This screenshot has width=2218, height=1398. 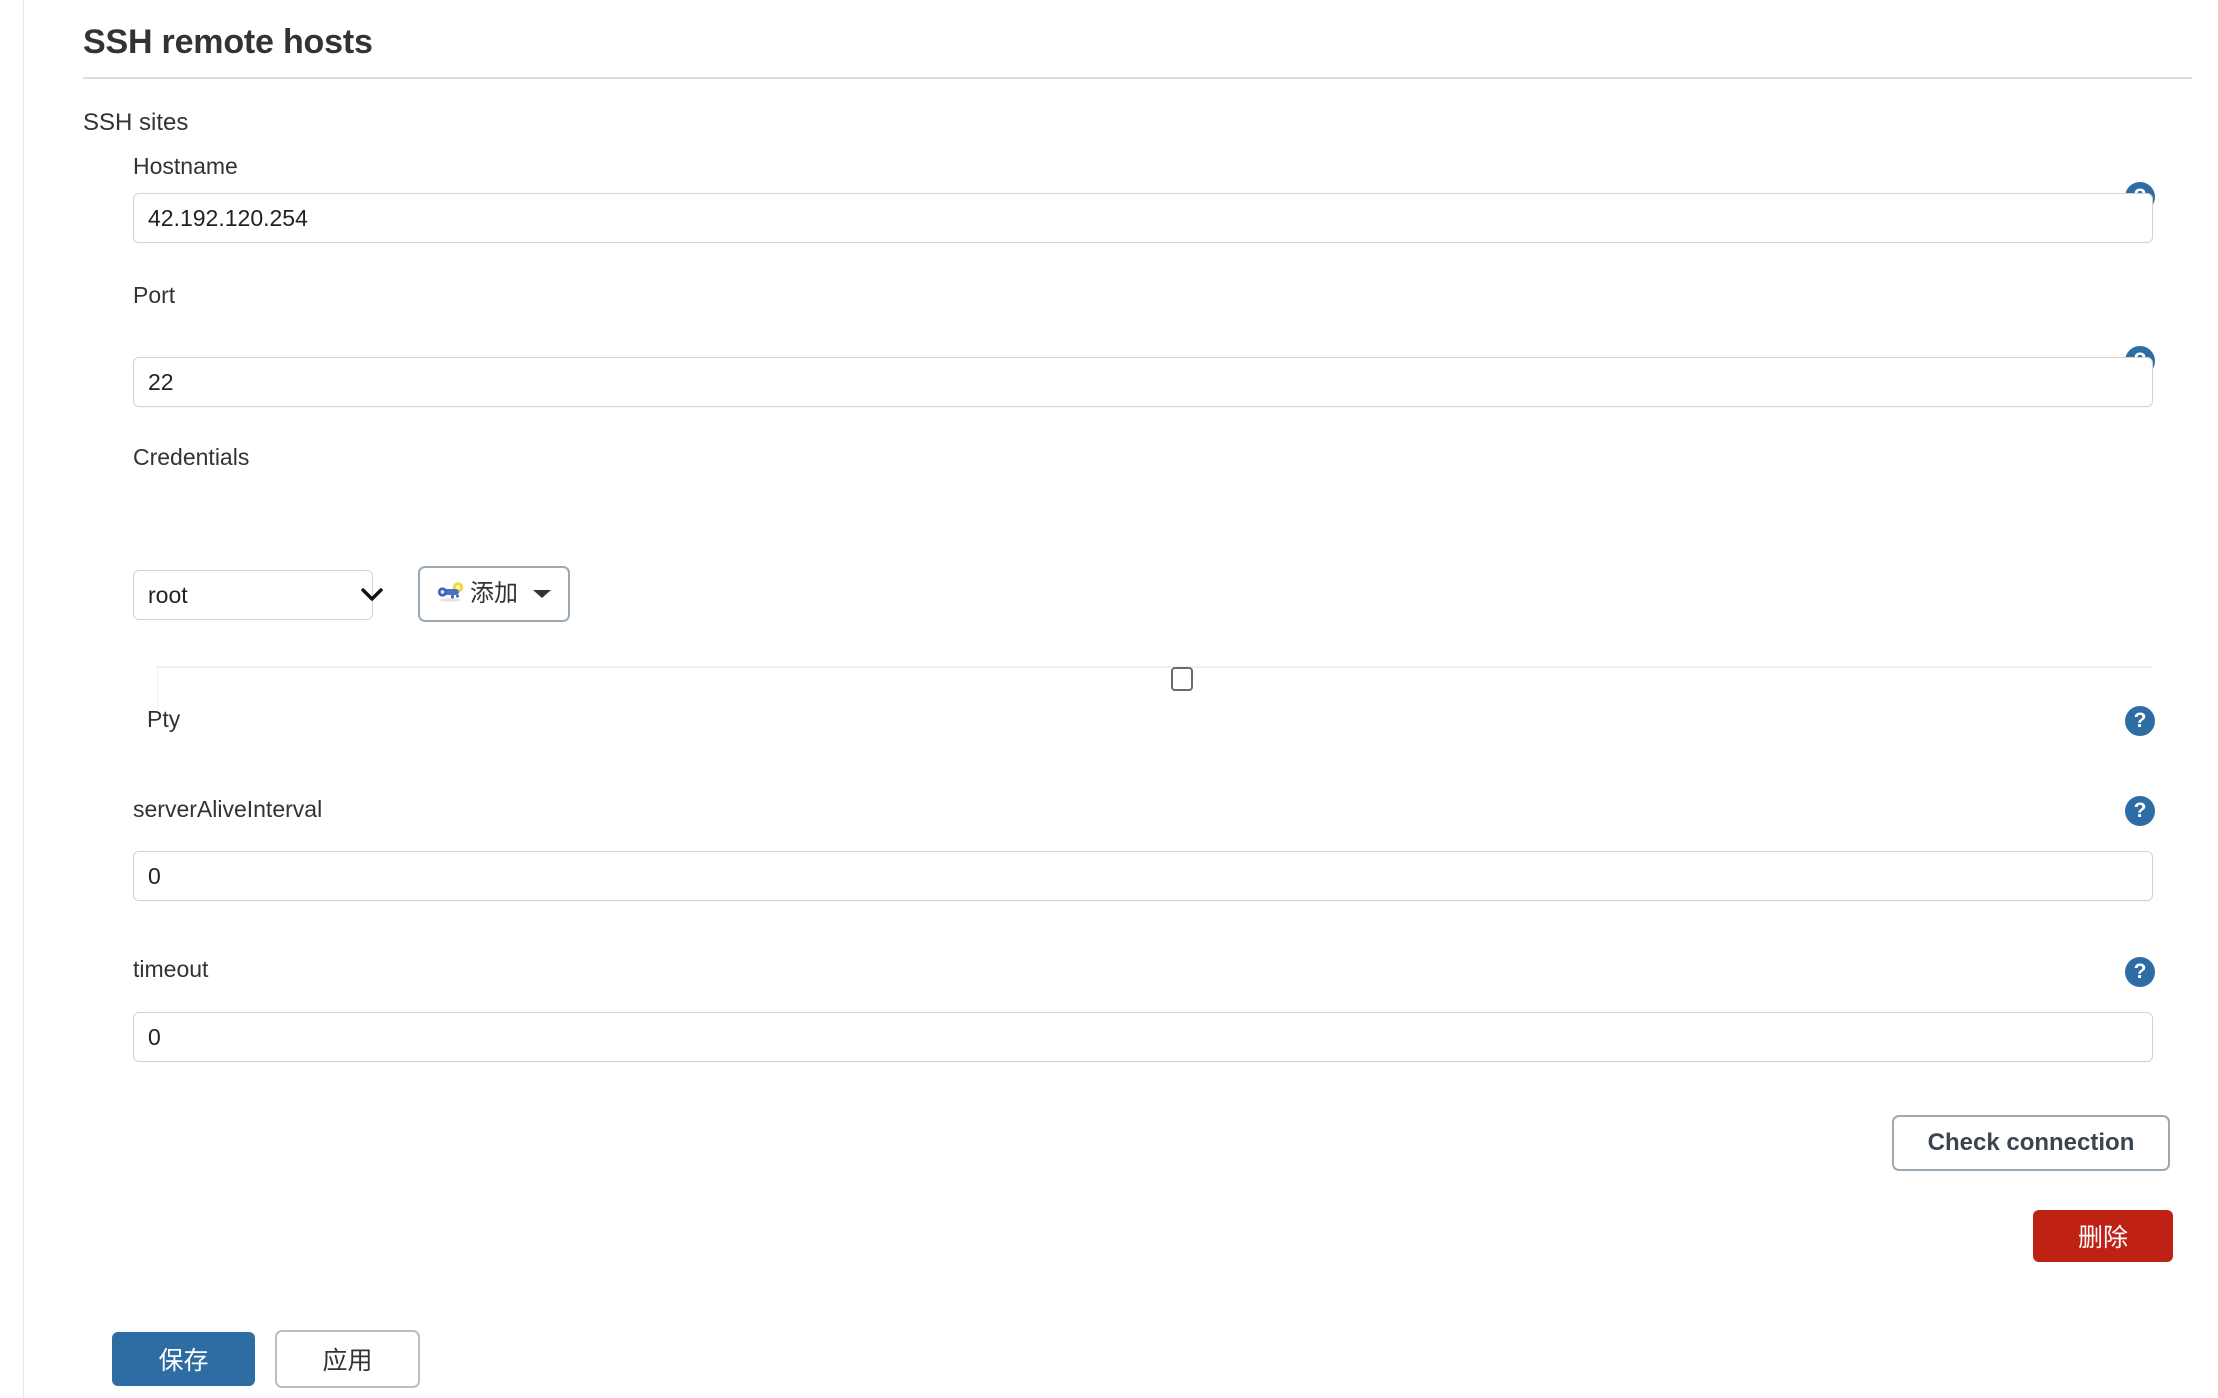 I want to click on add-credentials-caret-icon, so click(x=542, y=594).